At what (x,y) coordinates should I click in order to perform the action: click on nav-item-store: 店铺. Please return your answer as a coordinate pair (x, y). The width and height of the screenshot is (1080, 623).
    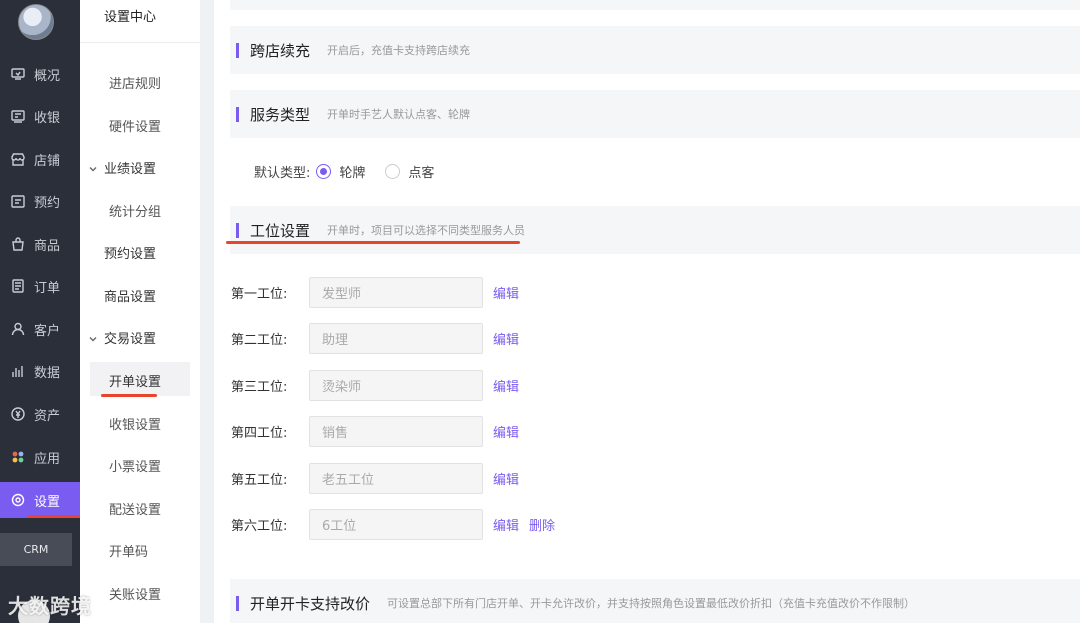
    Looking at the image, I should click on (40, 159).